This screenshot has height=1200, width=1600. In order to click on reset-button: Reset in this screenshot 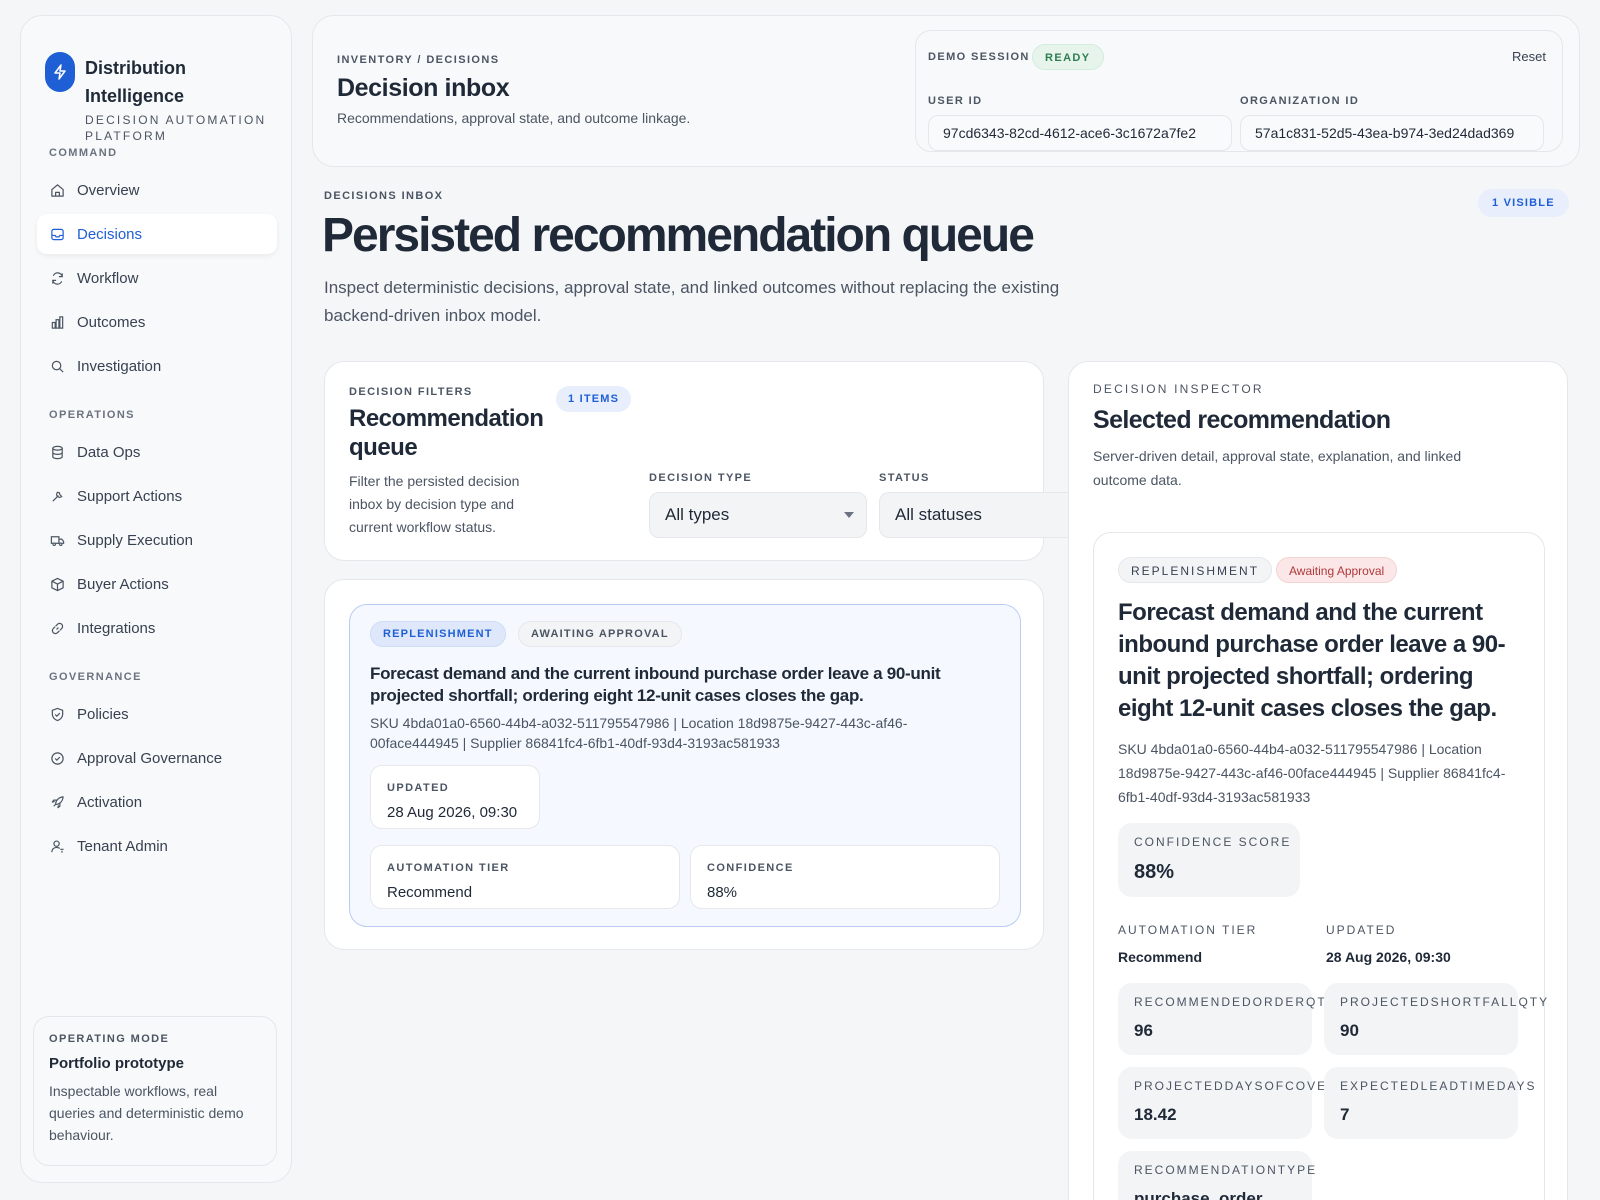, I will do `click(1529, 56)`.